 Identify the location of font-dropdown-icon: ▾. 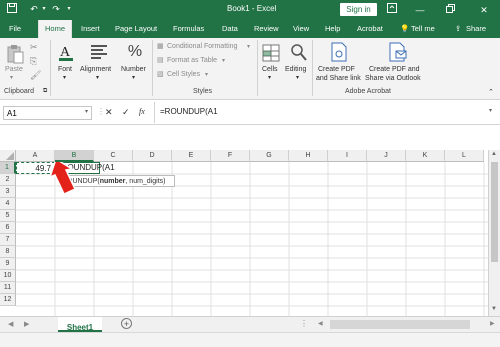
(64, 77).